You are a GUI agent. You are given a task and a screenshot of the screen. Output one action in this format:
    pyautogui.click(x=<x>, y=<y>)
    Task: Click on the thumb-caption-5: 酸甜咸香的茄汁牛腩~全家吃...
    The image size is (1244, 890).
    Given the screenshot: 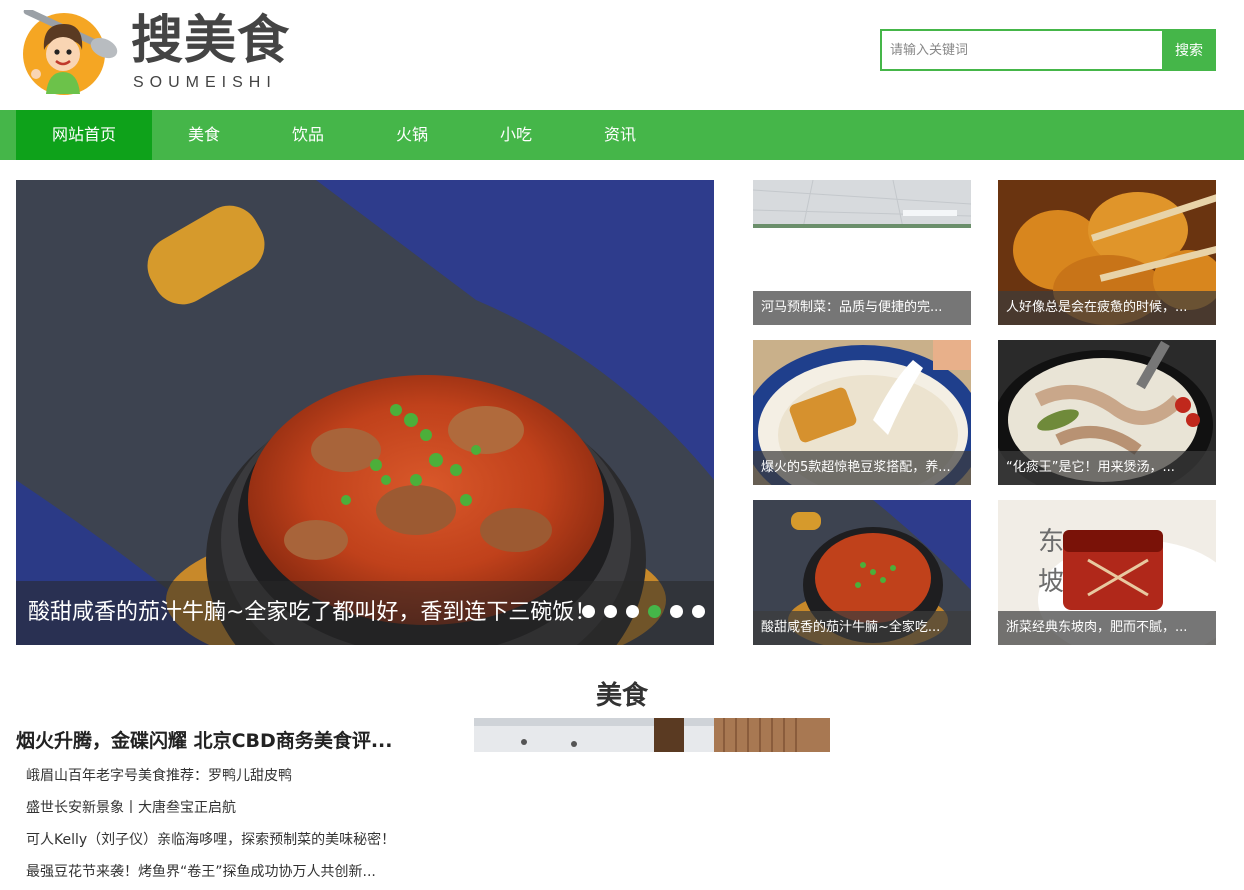 What is the action you would take?
    pyautogui.click(x=862, y=628)
    